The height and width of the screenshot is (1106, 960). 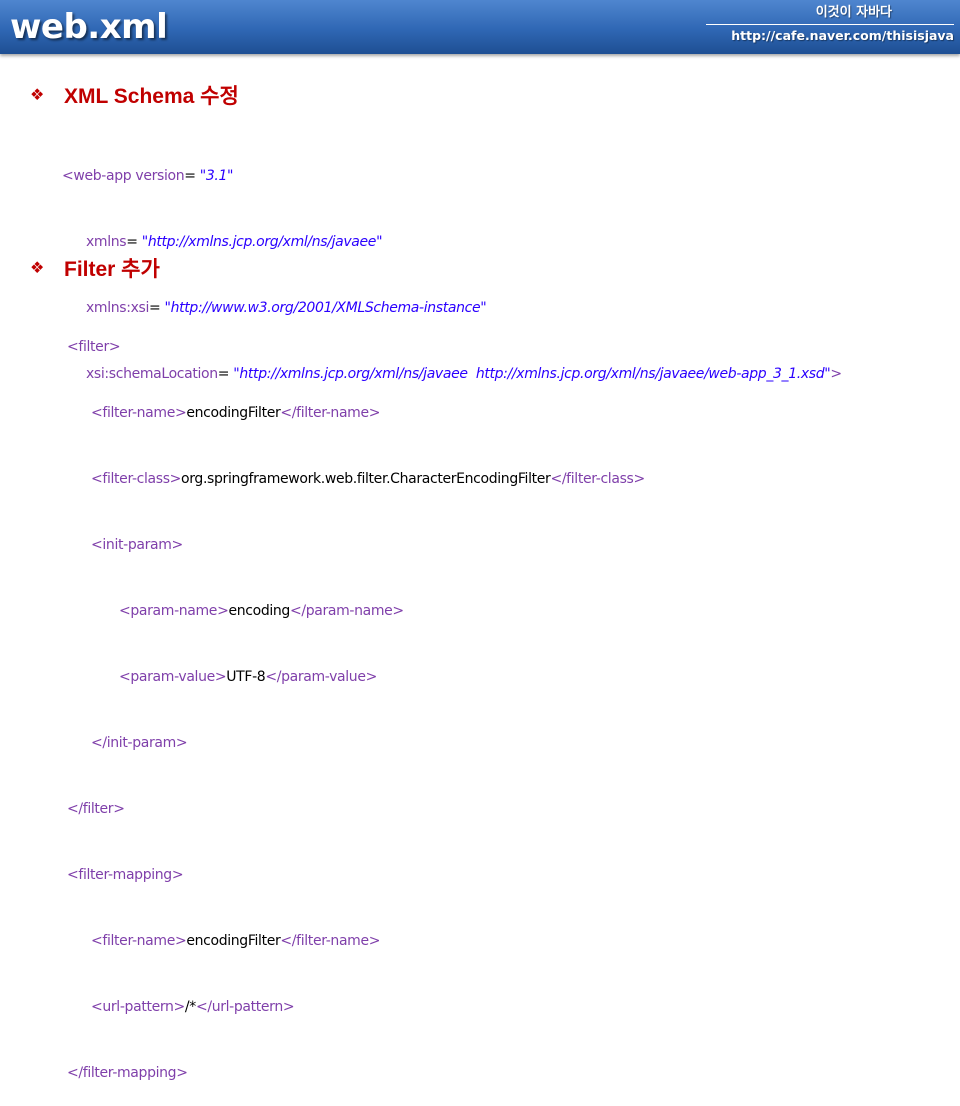 I want to click on xml-tag: <filter-mapping>, so click(x=125, y=875).